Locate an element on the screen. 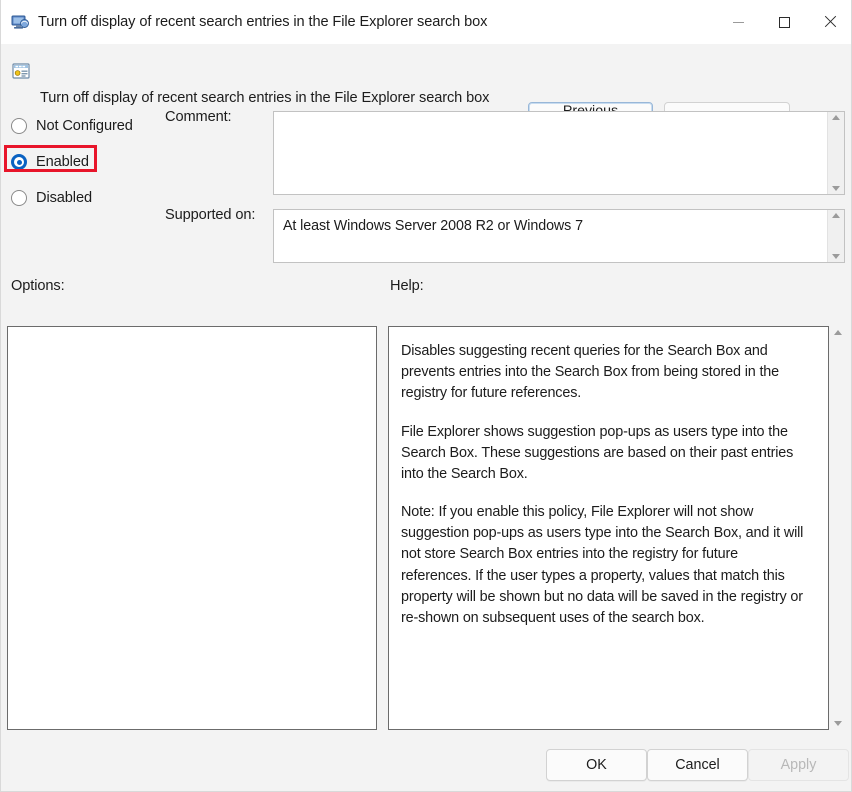 This screenshot has height=792, width=852. radio-not-configured-label: Not Configured is located at coordinates (84, 126).